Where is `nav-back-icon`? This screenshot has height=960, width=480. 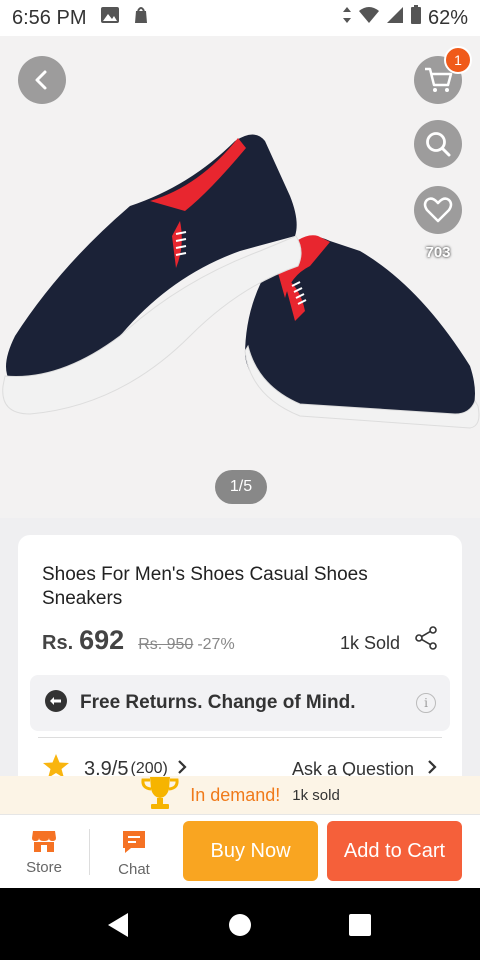
nav-back-icon is located at coordinates (118, 927).